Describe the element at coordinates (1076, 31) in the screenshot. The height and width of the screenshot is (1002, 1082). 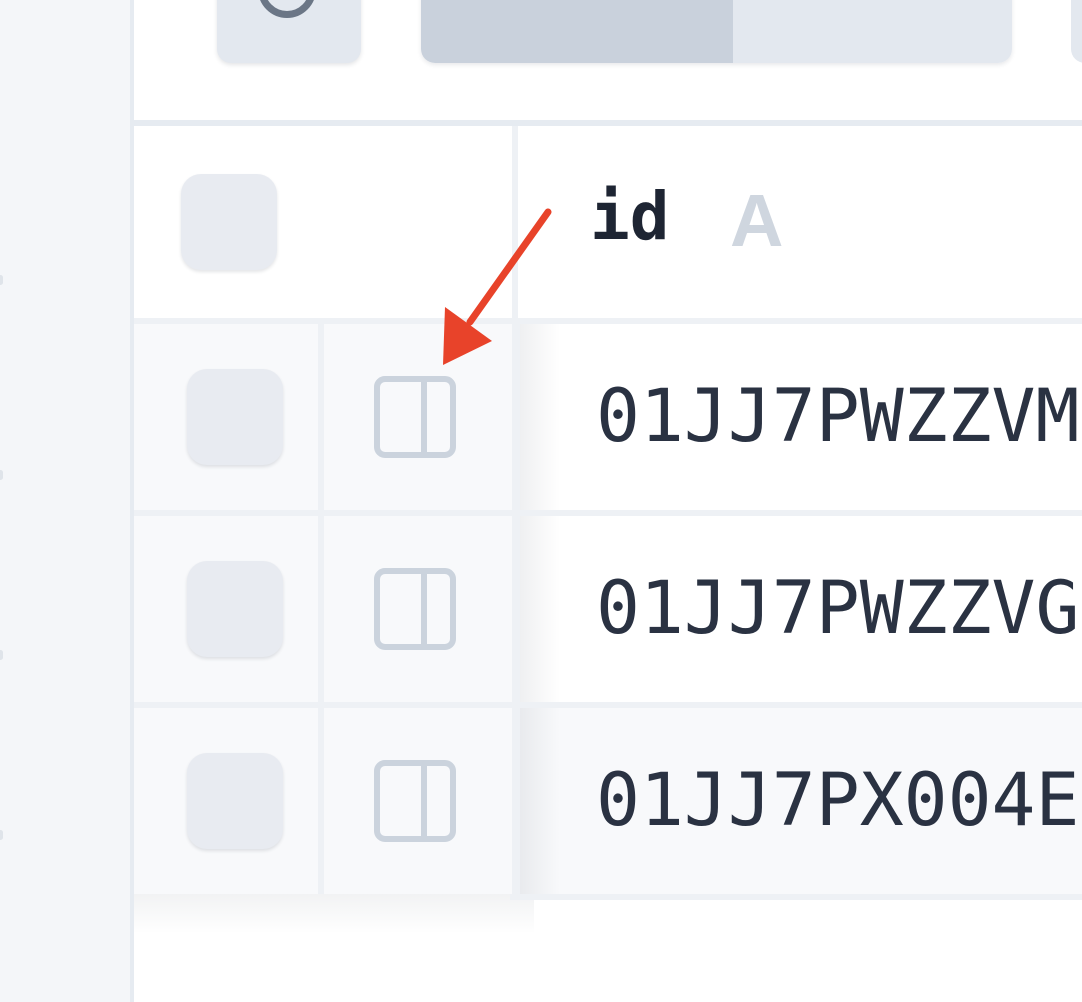
I see `toolbar-button` at that location.